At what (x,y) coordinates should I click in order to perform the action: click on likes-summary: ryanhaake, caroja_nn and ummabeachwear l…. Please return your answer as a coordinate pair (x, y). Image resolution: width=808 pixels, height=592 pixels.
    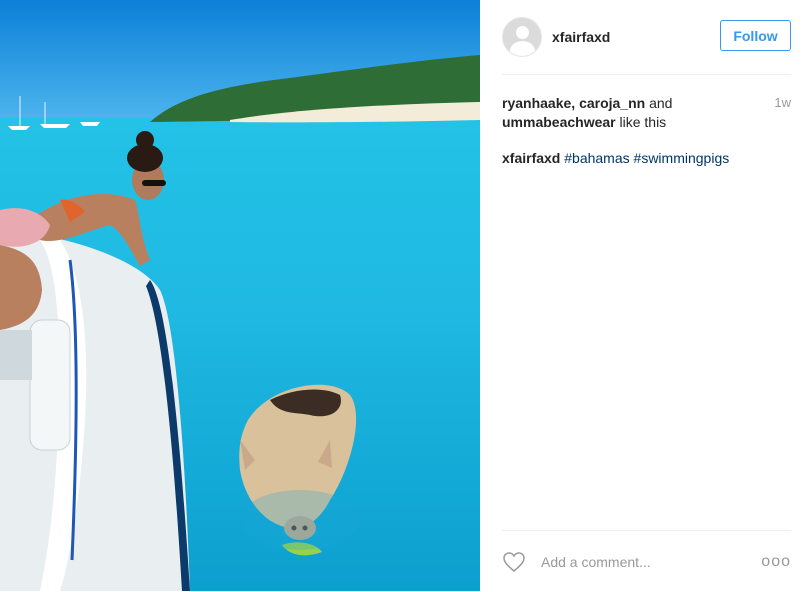
    Looking at the image, I should click on (632, 113).